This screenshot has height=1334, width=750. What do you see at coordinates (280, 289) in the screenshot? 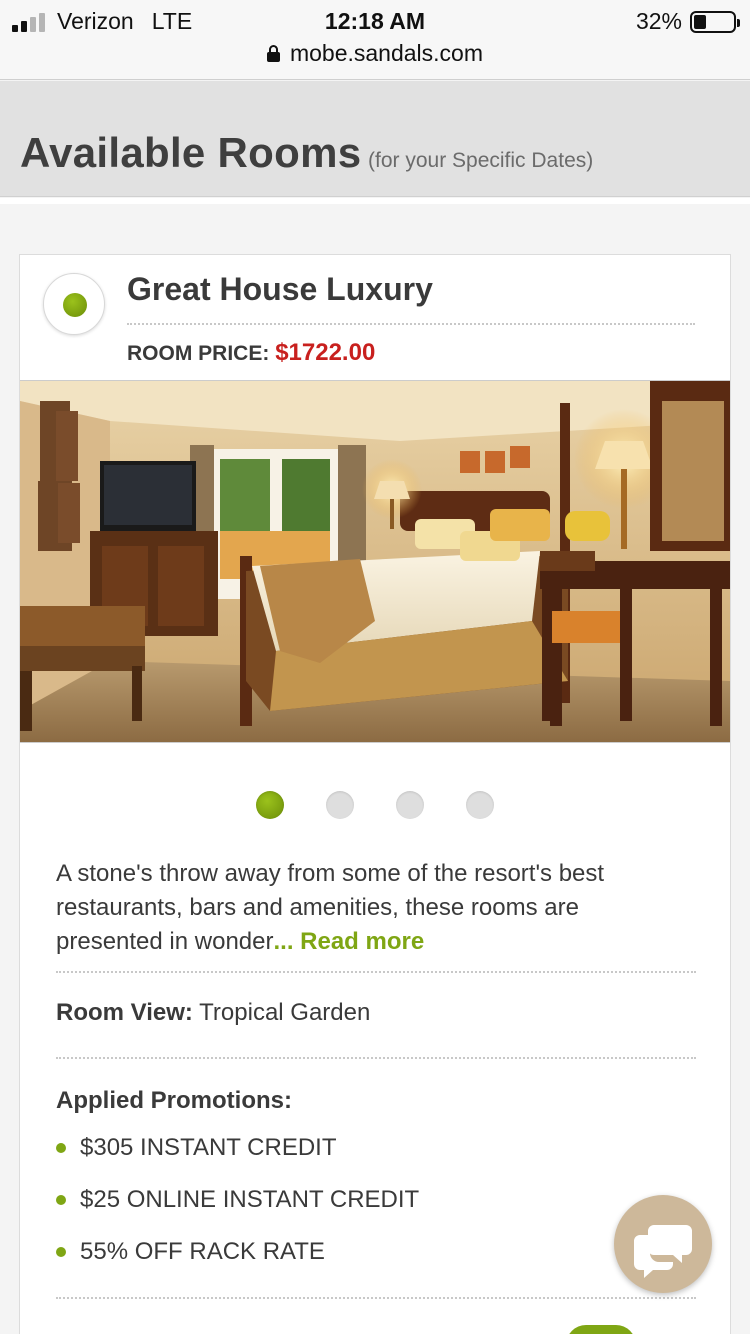
I see `room-name: Great House Luxury` at bounding box center [280, 289].